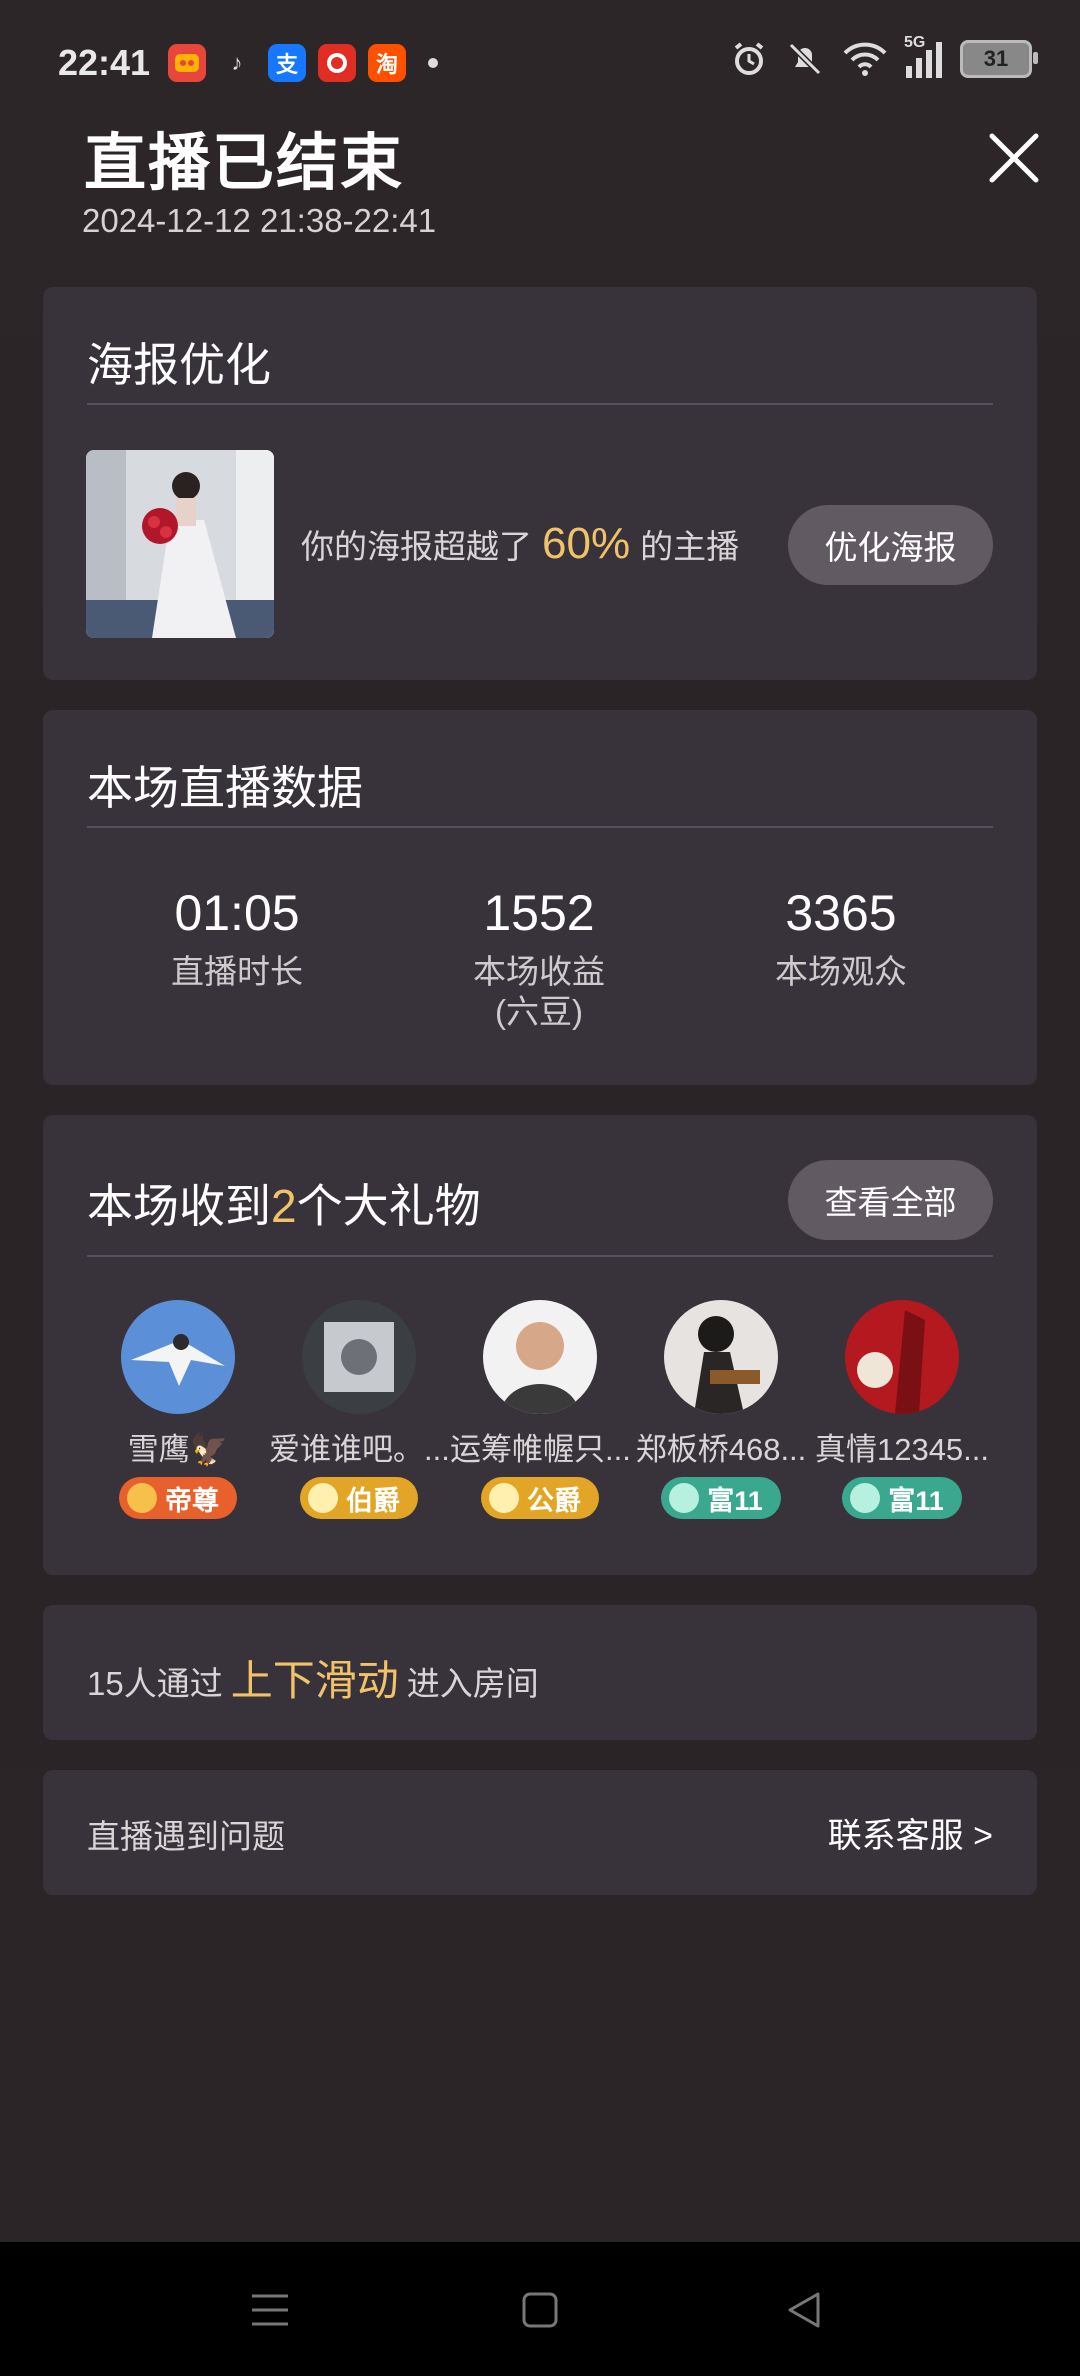 The width and height of the screenshot is (1080, 2376). I want to click on alarm-icon, so click(749, 58).